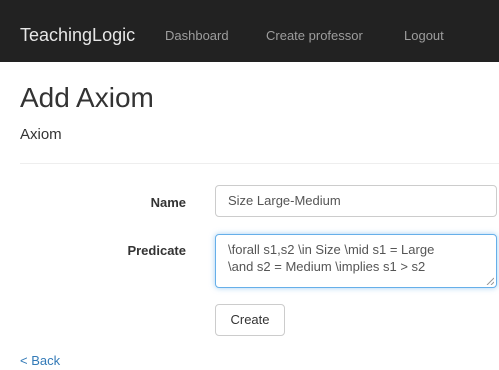 The image size is (499, 370). What do you see at coordinates (77, 35) in the screenshot?
I see `brand-link: TeachingLogic` at bounding box center [77, 35].